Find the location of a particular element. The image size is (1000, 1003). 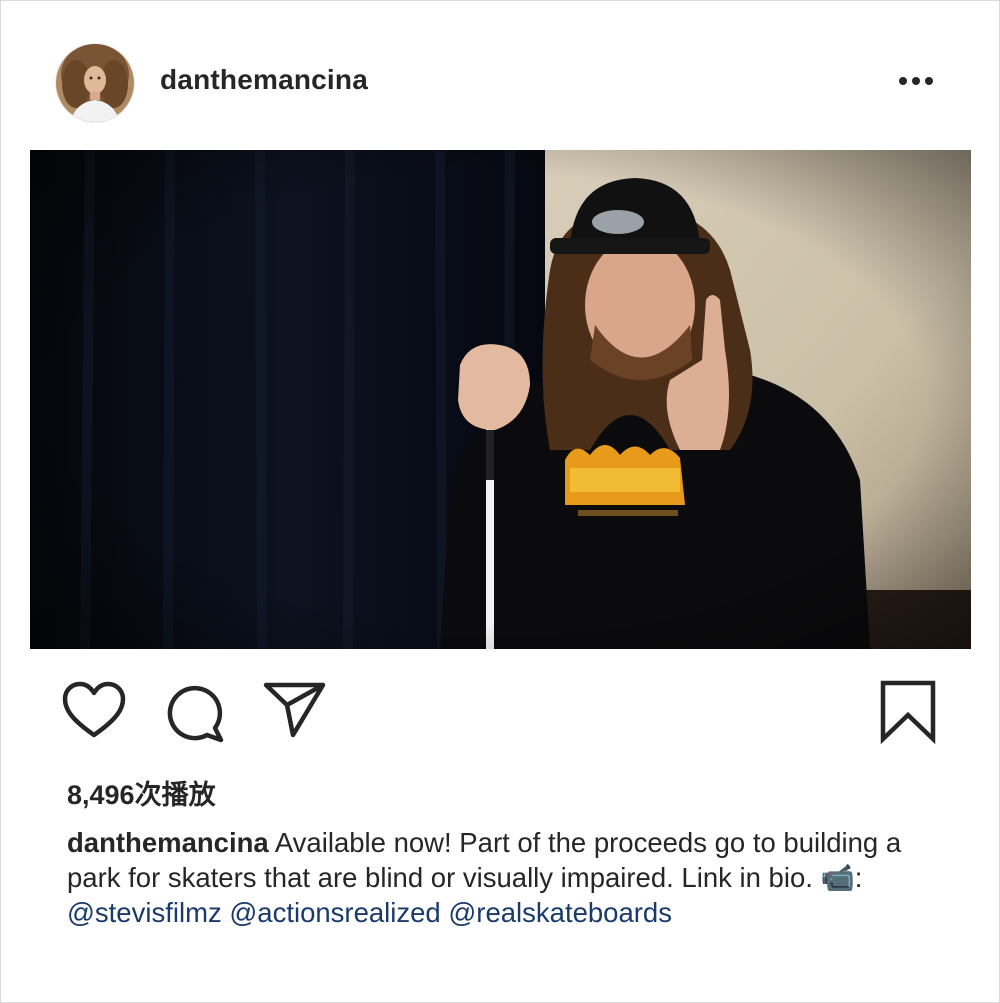

share-button is located at coordinates (295, 710).